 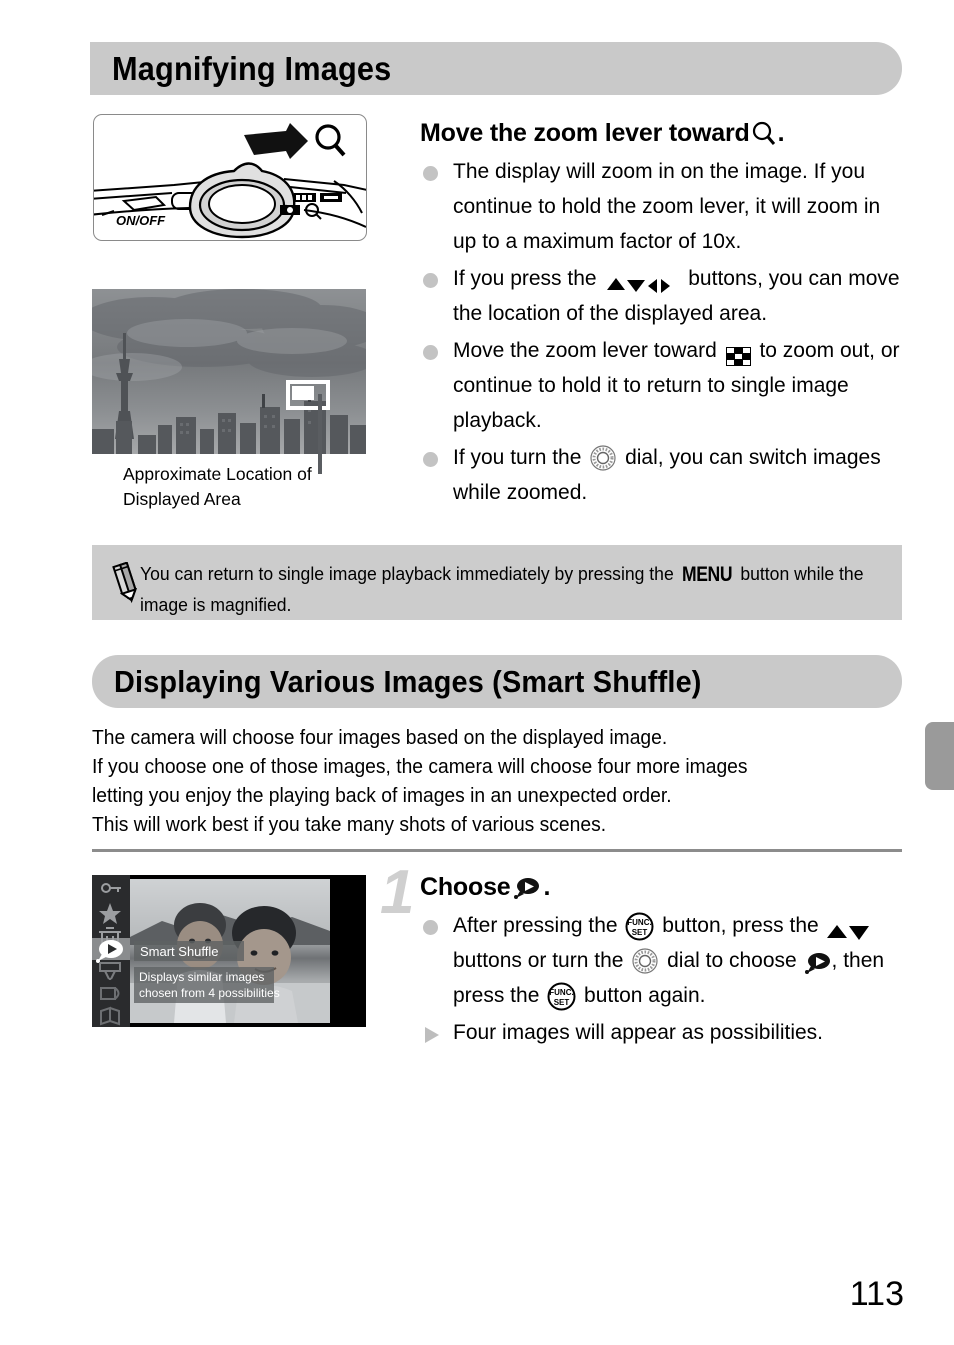 What do you see at coordinates (847, 929) in the screenshot?
I see `updown-arrows-icon` at bounding box center [847, 929].